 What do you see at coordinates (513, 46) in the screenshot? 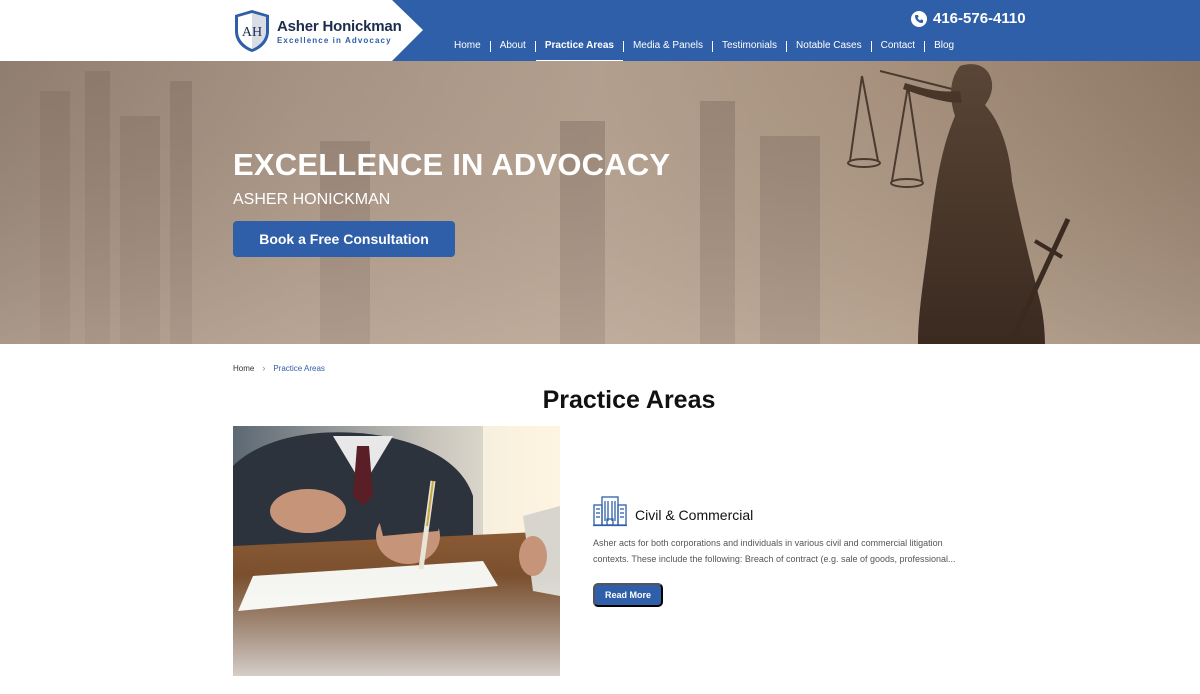
I see `nav-about: About` at bounding box center [513, 46].